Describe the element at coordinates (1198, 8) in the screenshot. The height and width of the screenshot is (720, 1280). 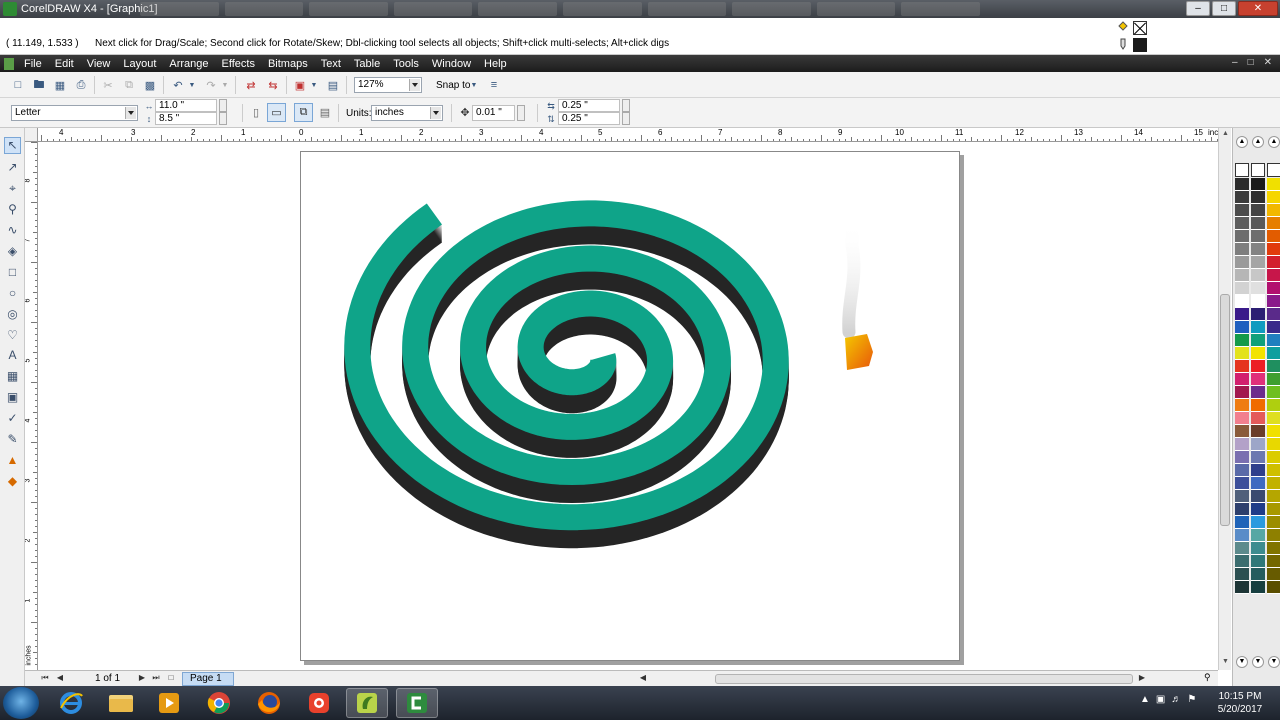
I see `minimize-button: –` at that location.